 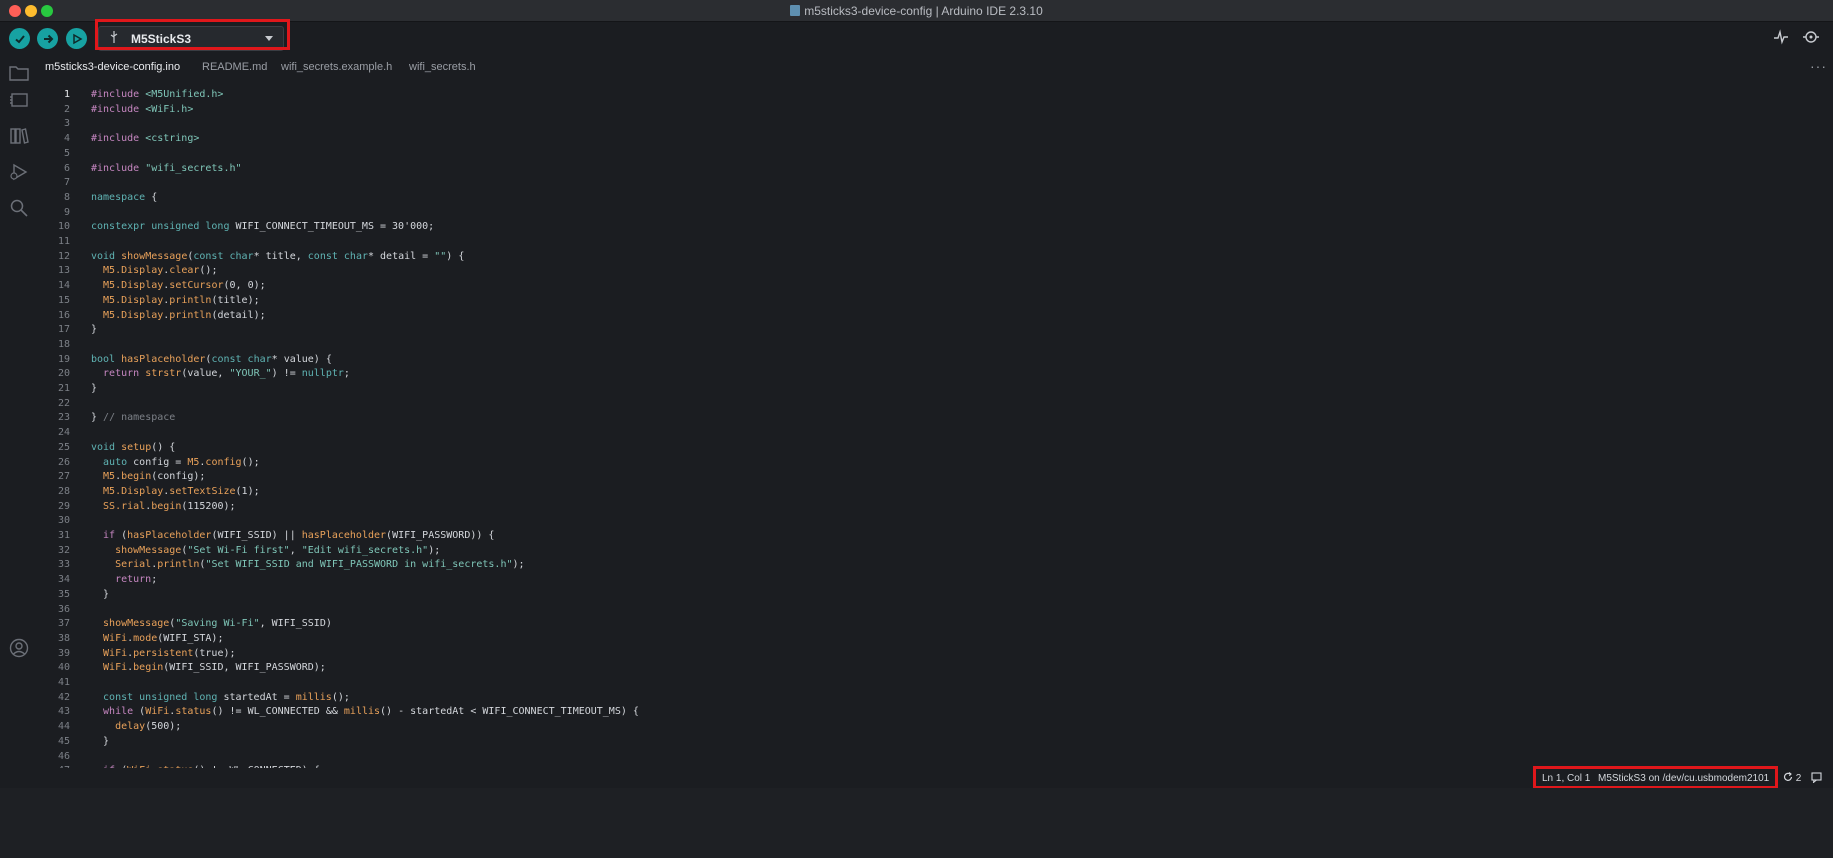 What do you see at coordinates (148, 668) in the screenshot?
I see `code-token: begin` at bounding box center [148, 668].